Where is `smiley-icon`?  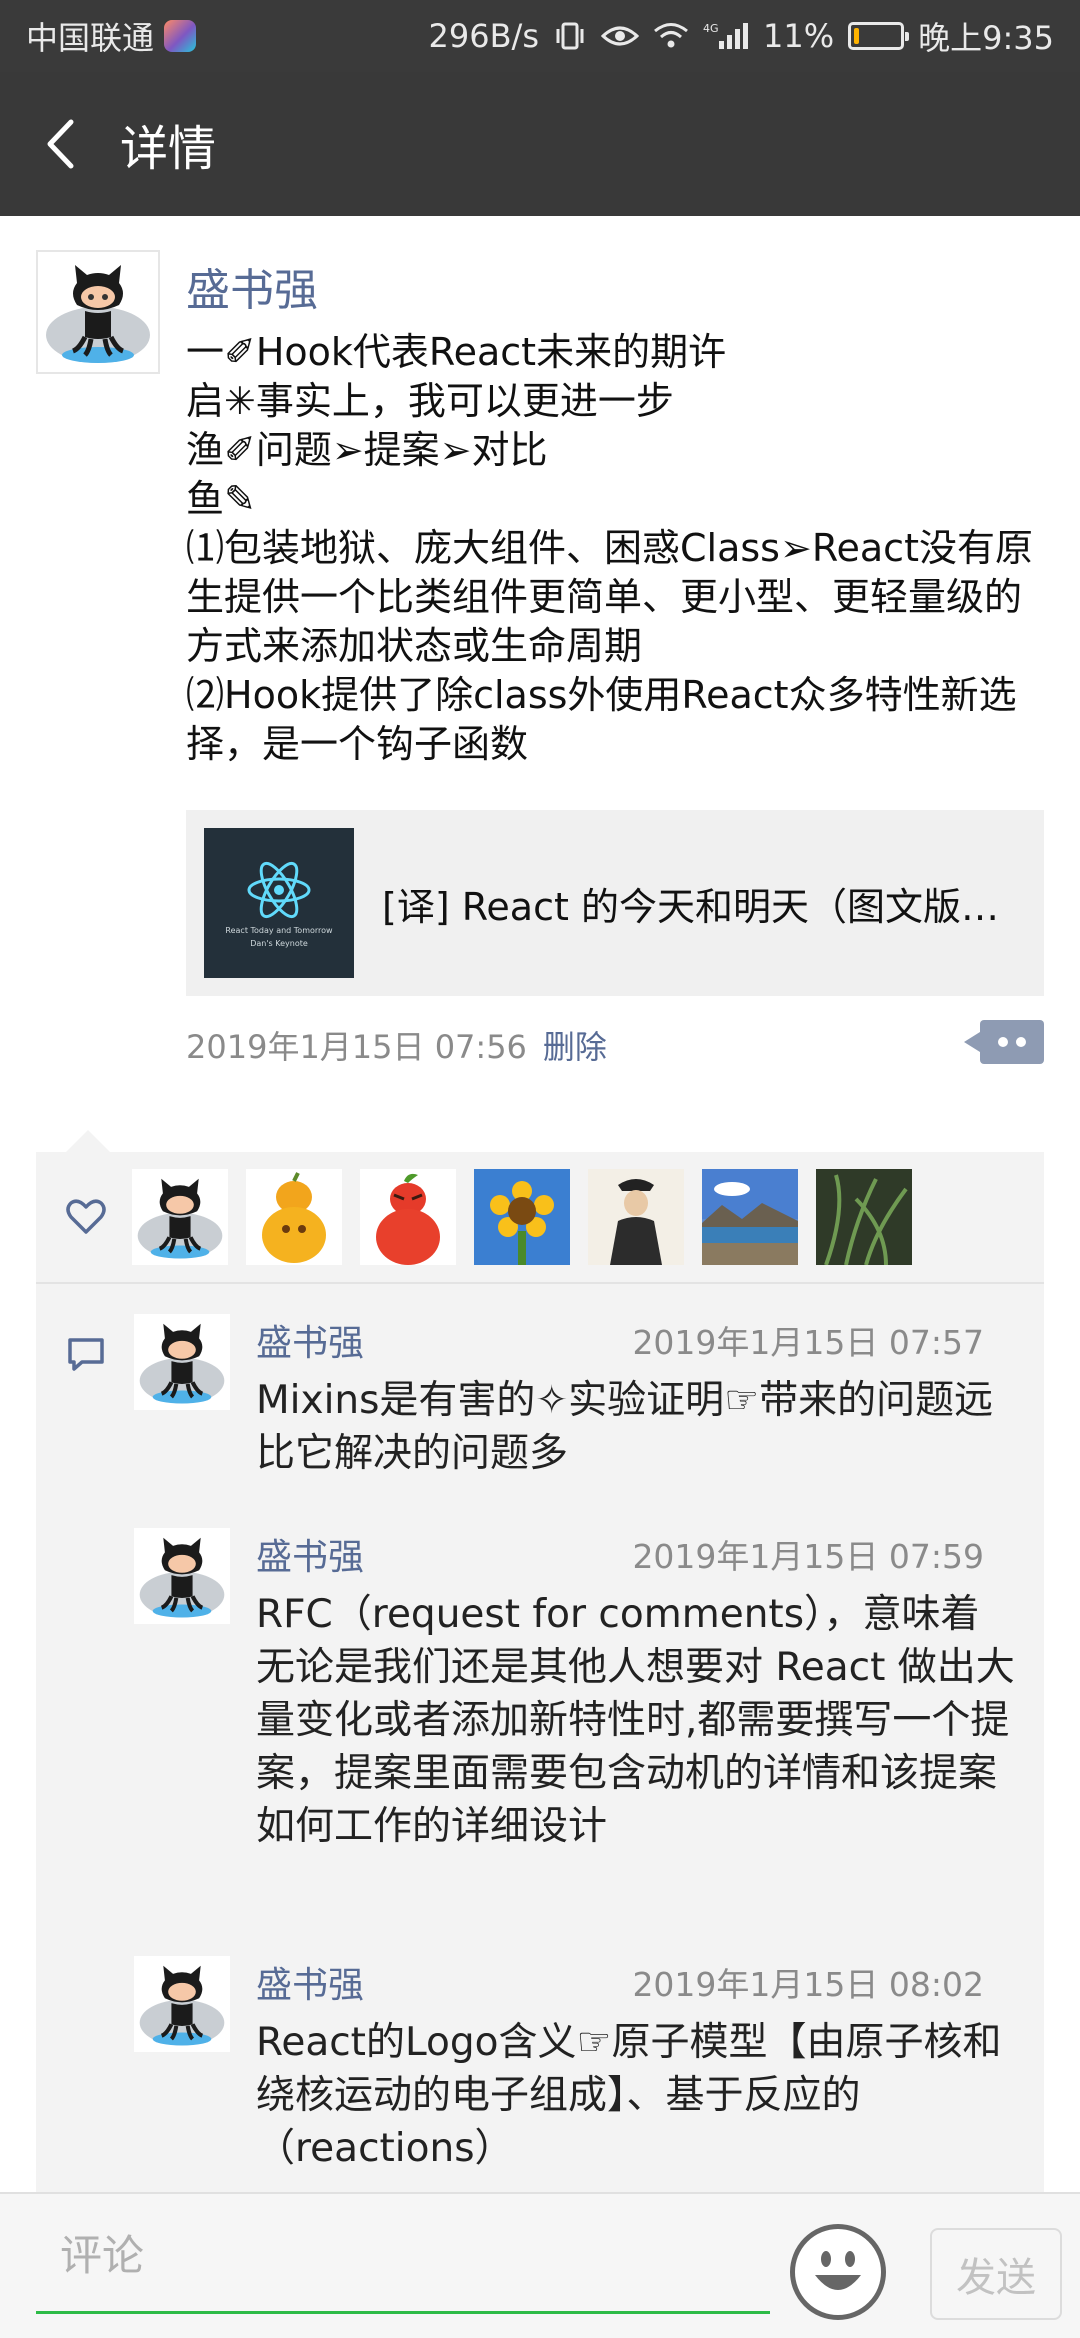 smiley-icon is located at coordinates (838, 2270).